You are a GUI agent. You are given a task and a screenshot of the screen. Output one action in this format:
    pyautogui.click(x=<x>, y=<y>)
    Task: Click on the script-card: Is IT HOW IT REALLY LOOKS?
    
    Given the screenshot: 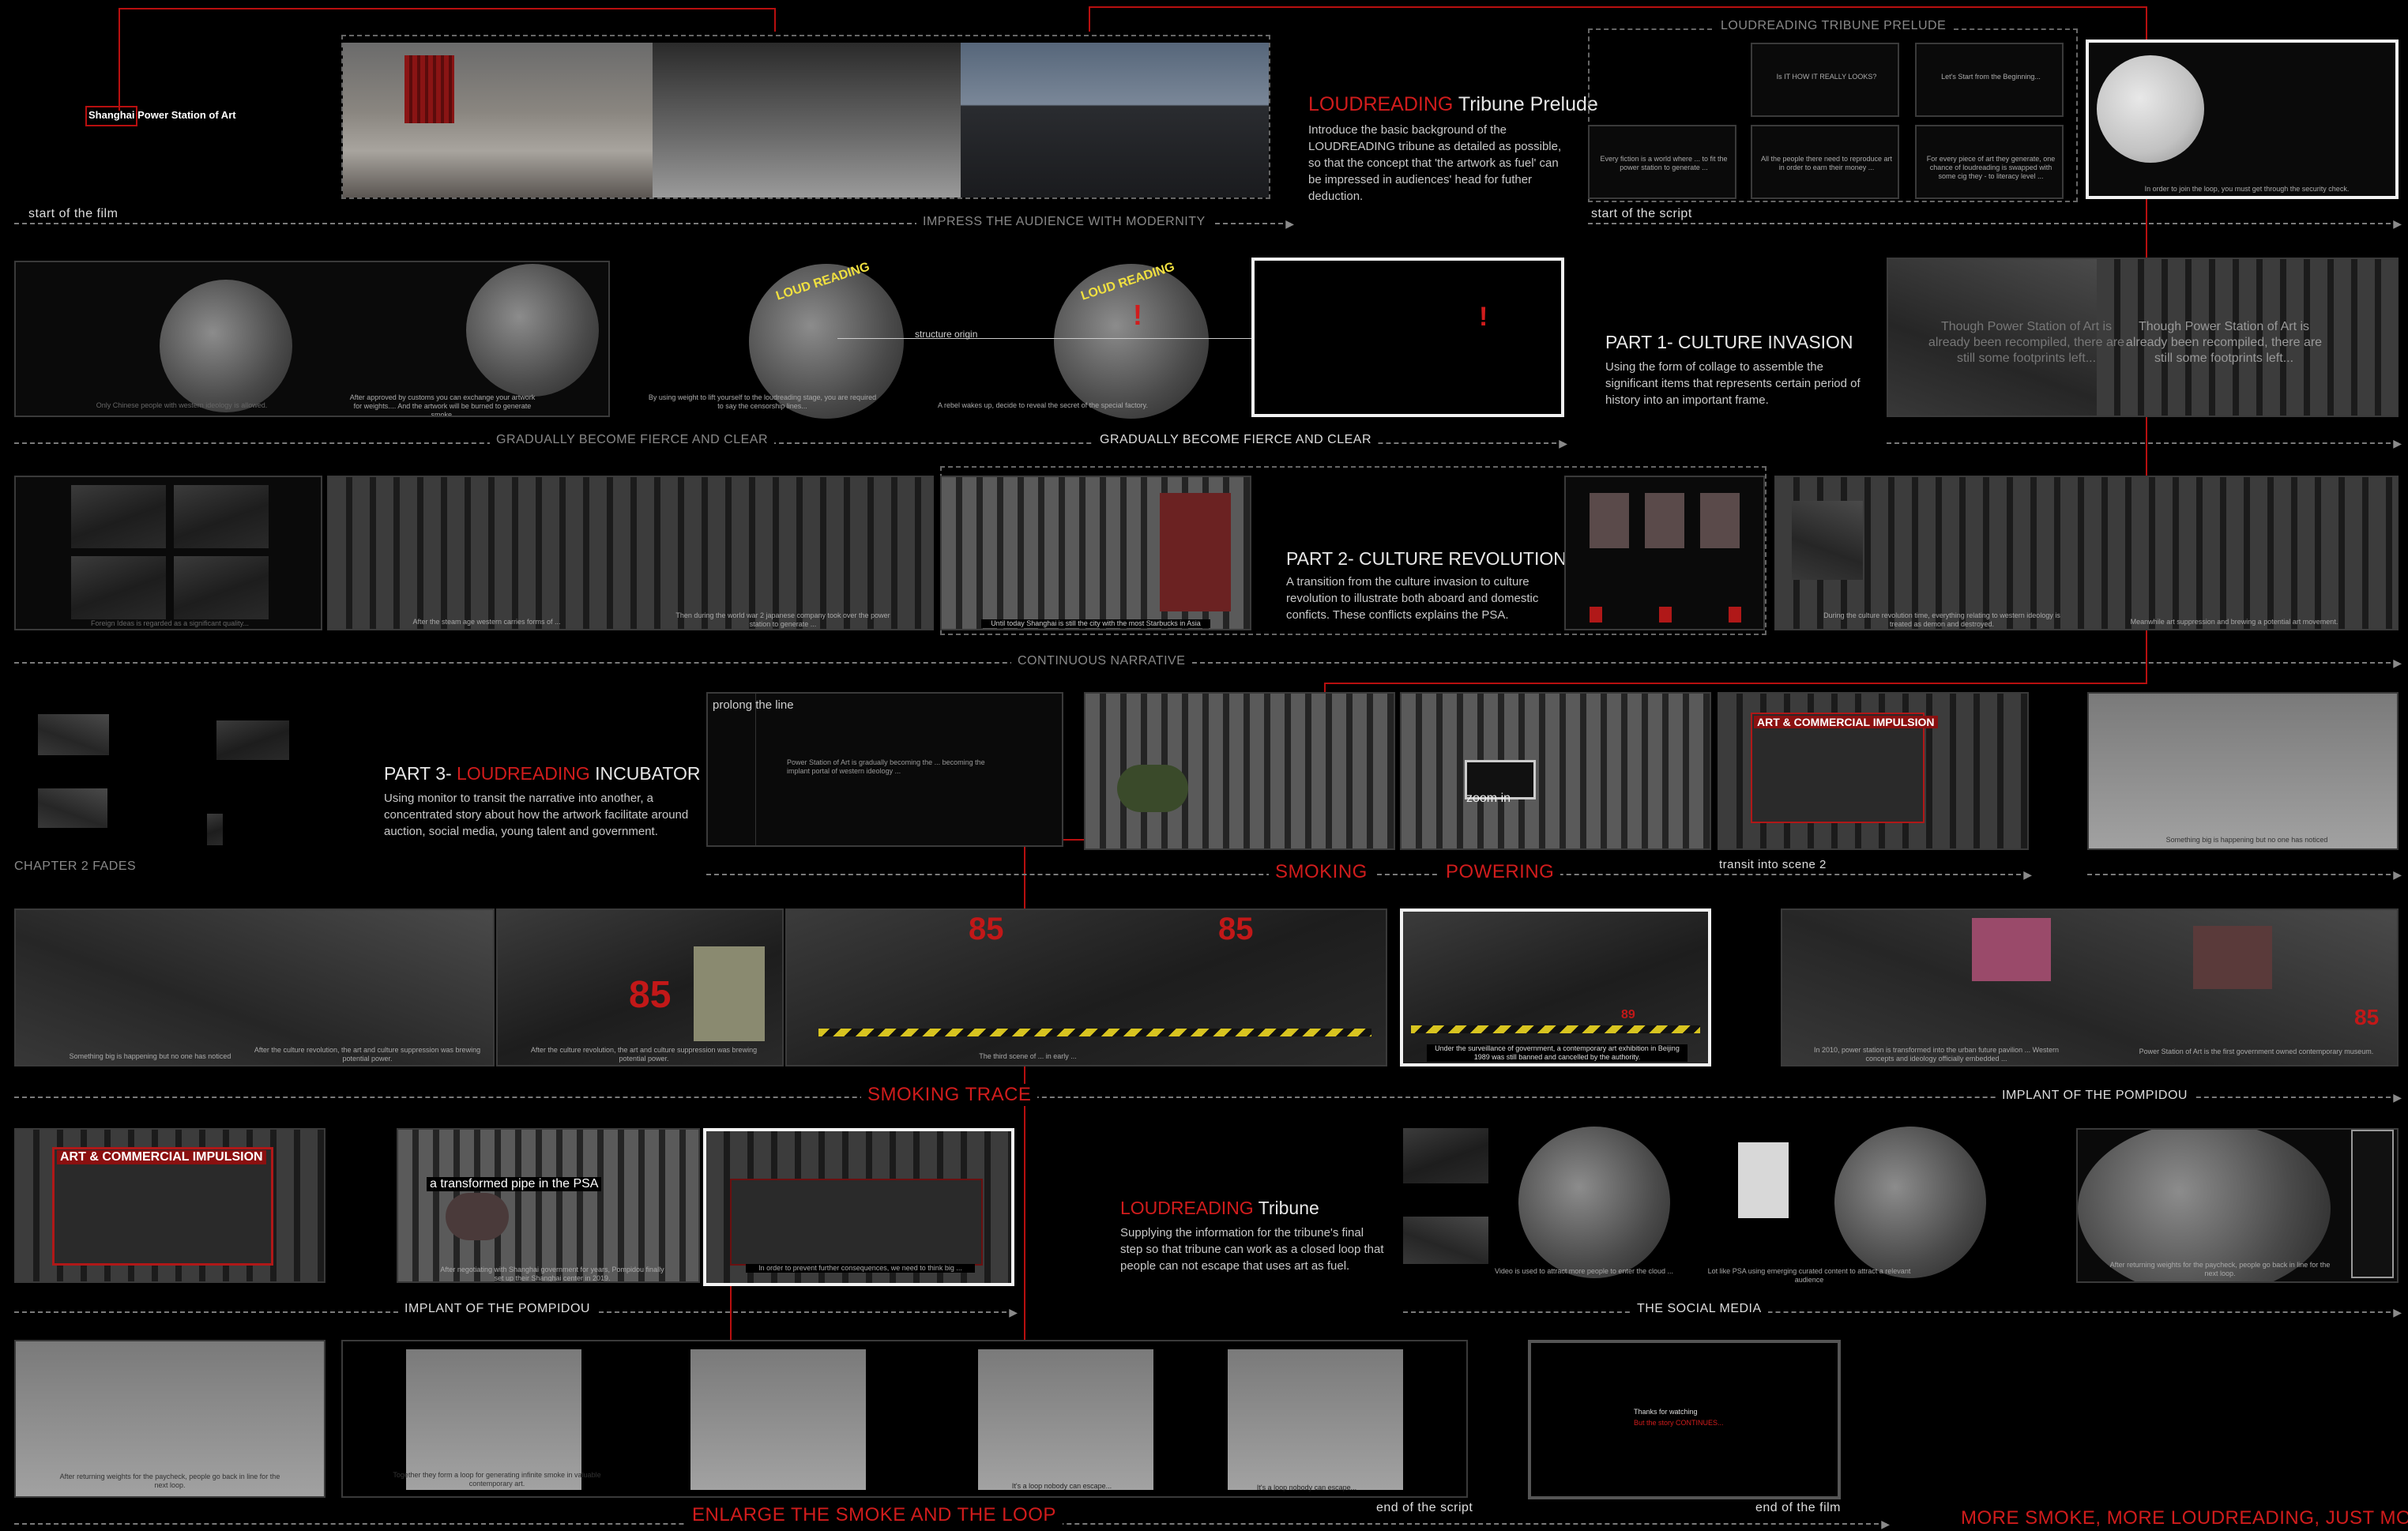 What is the action you would take?
    pyautogui.click(x=1825, y=80)
    